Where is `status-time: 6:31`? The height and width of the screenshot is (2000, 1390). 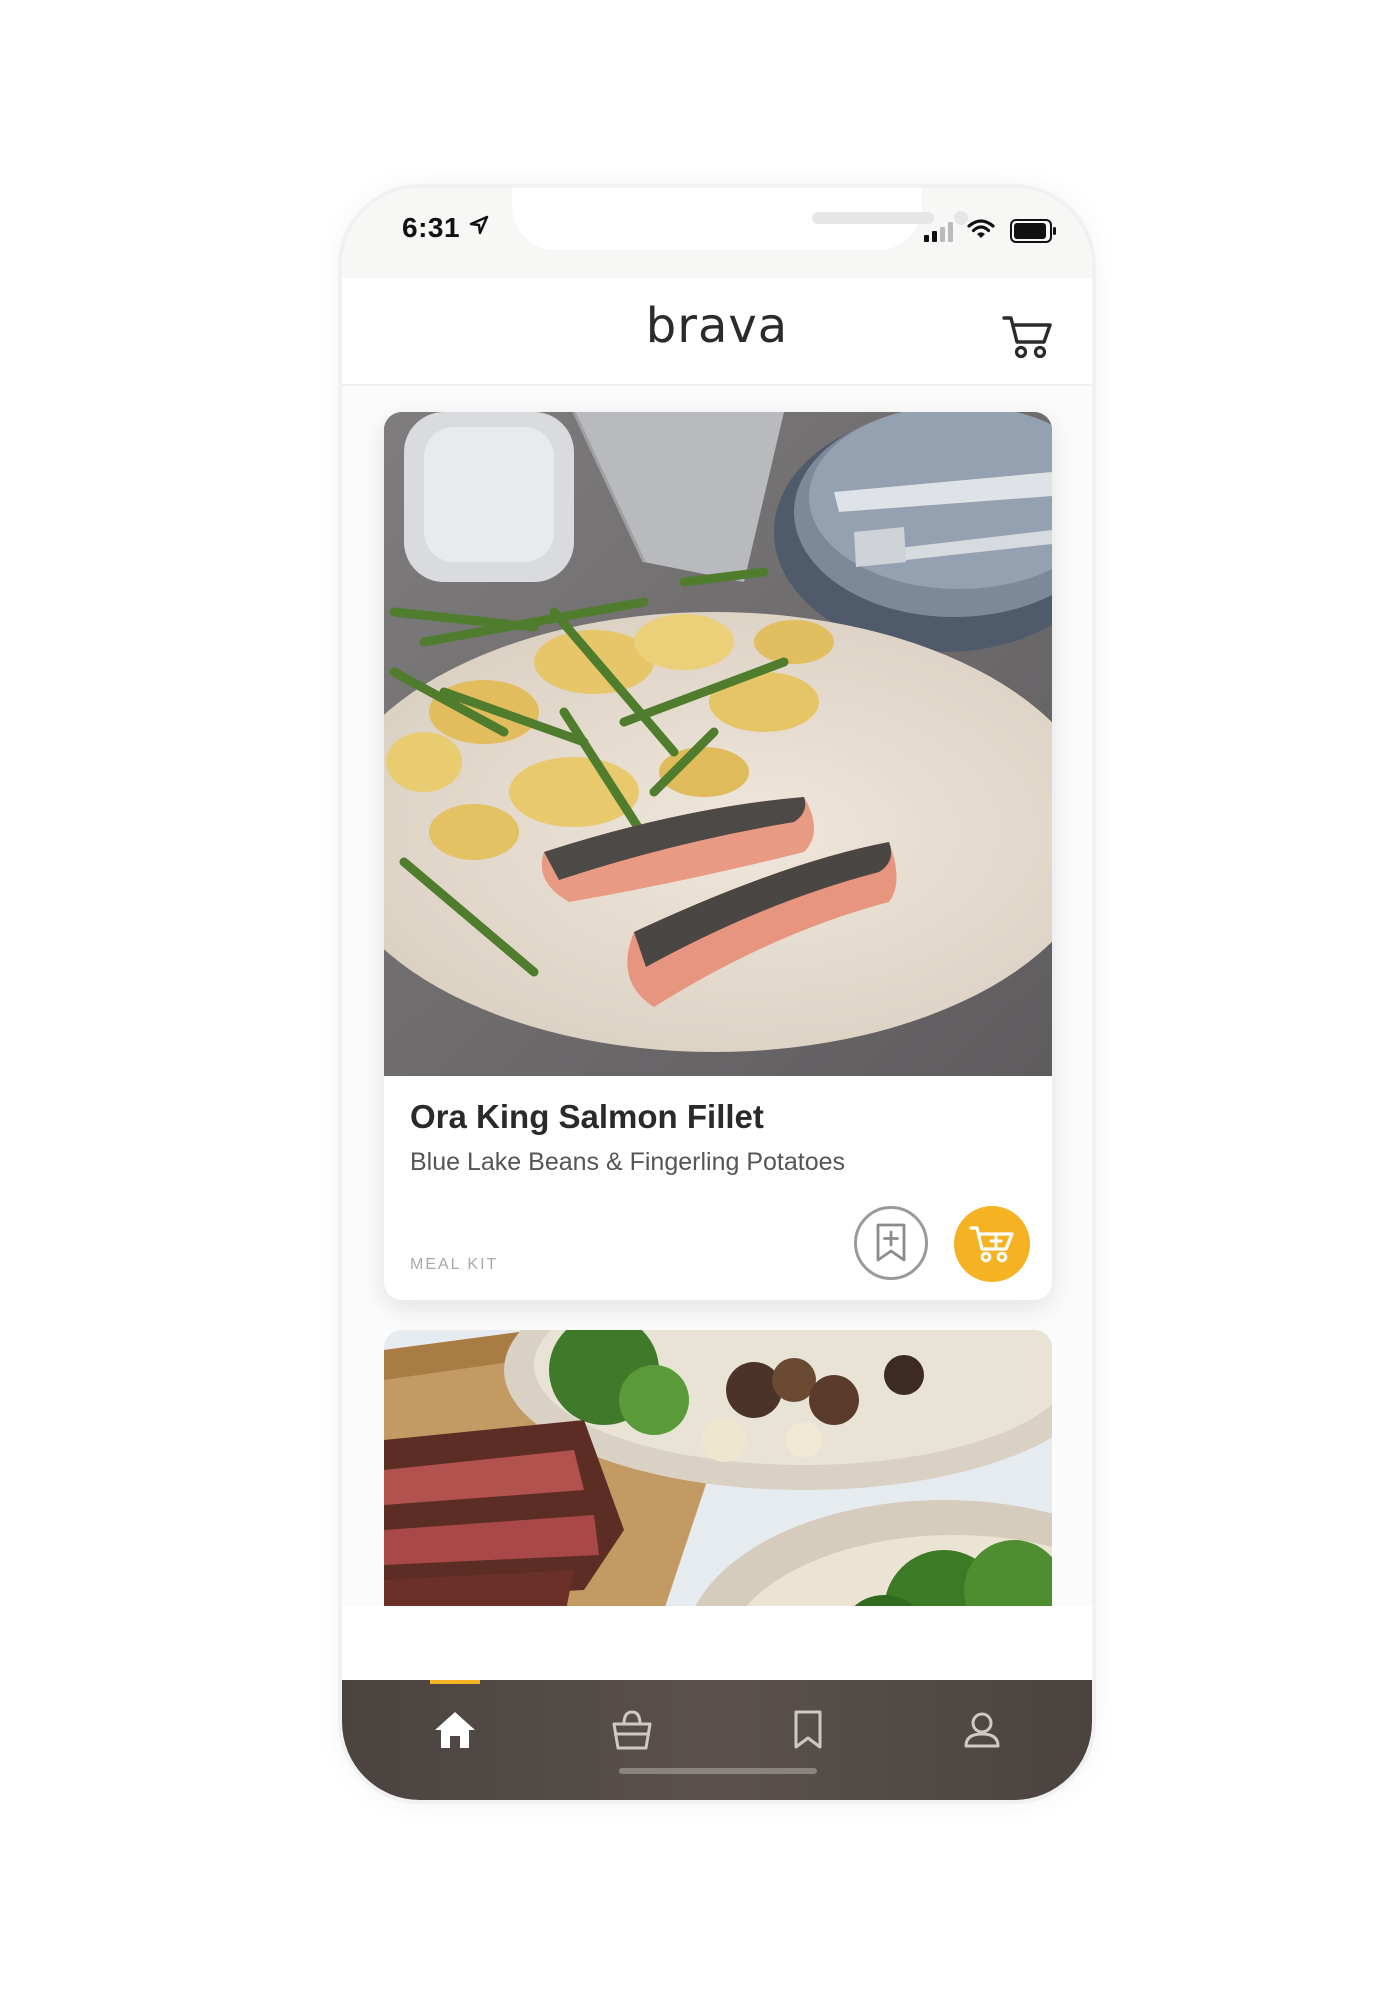 status-time: 6:31 is located at coordinates (431, 227).